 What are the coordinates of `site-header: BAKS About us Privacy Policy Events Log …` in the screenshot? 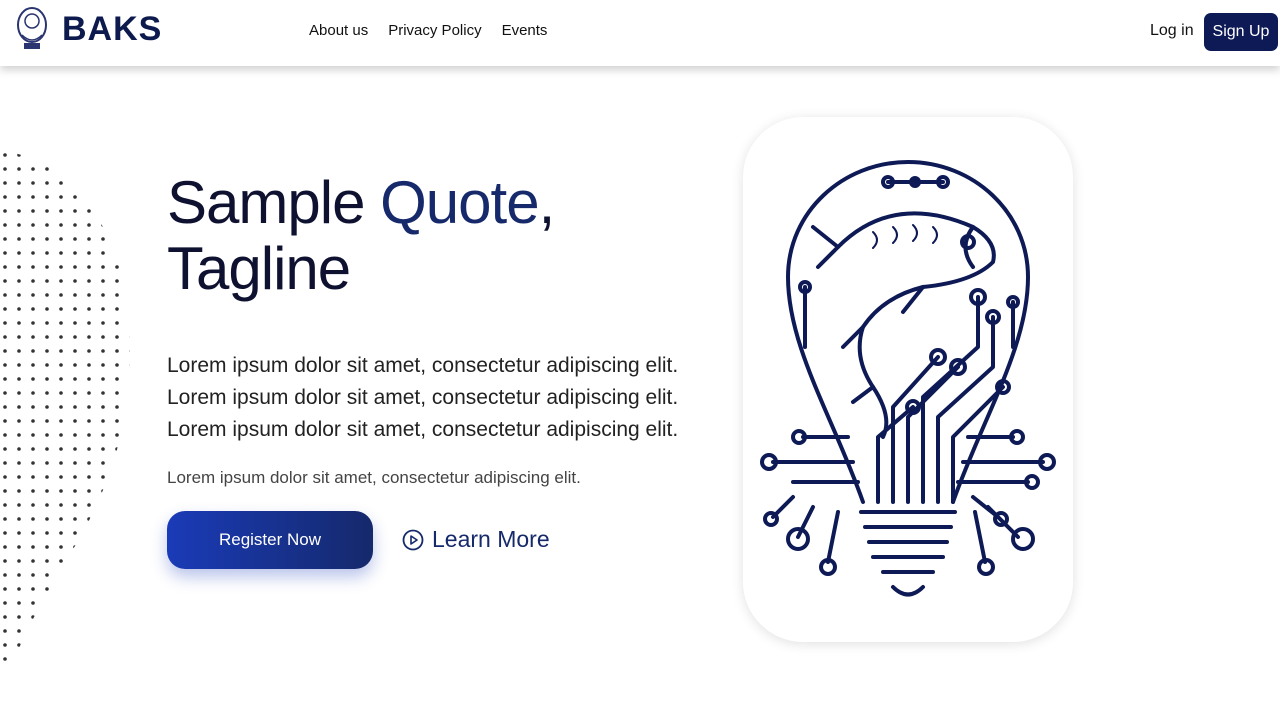 It's located at (640, 33).